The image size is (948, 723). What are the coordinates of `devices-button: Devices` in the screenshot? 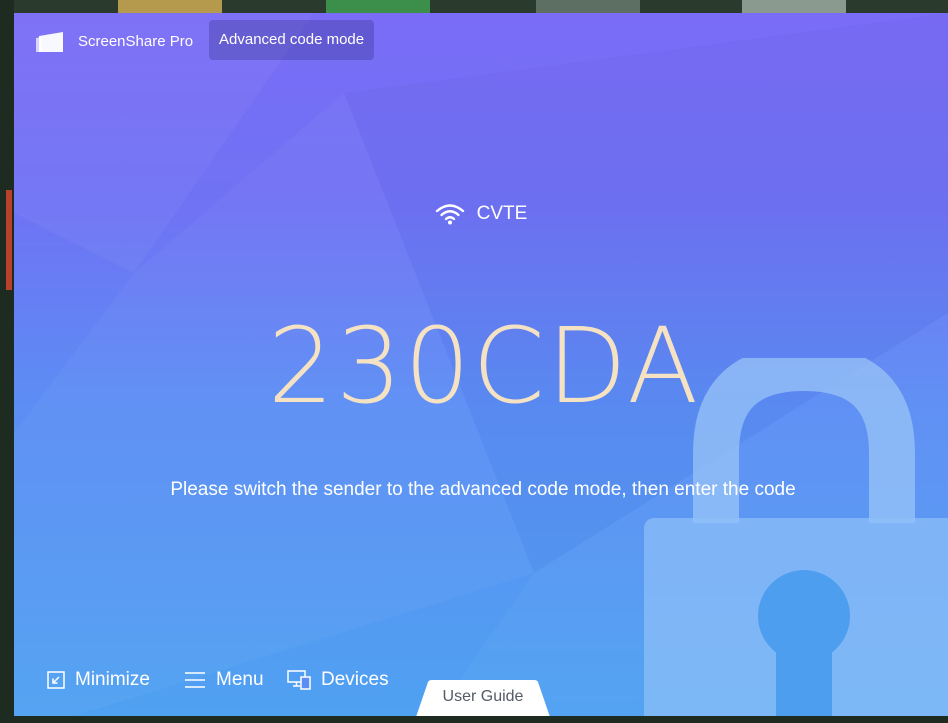 It's located at (338, 680).